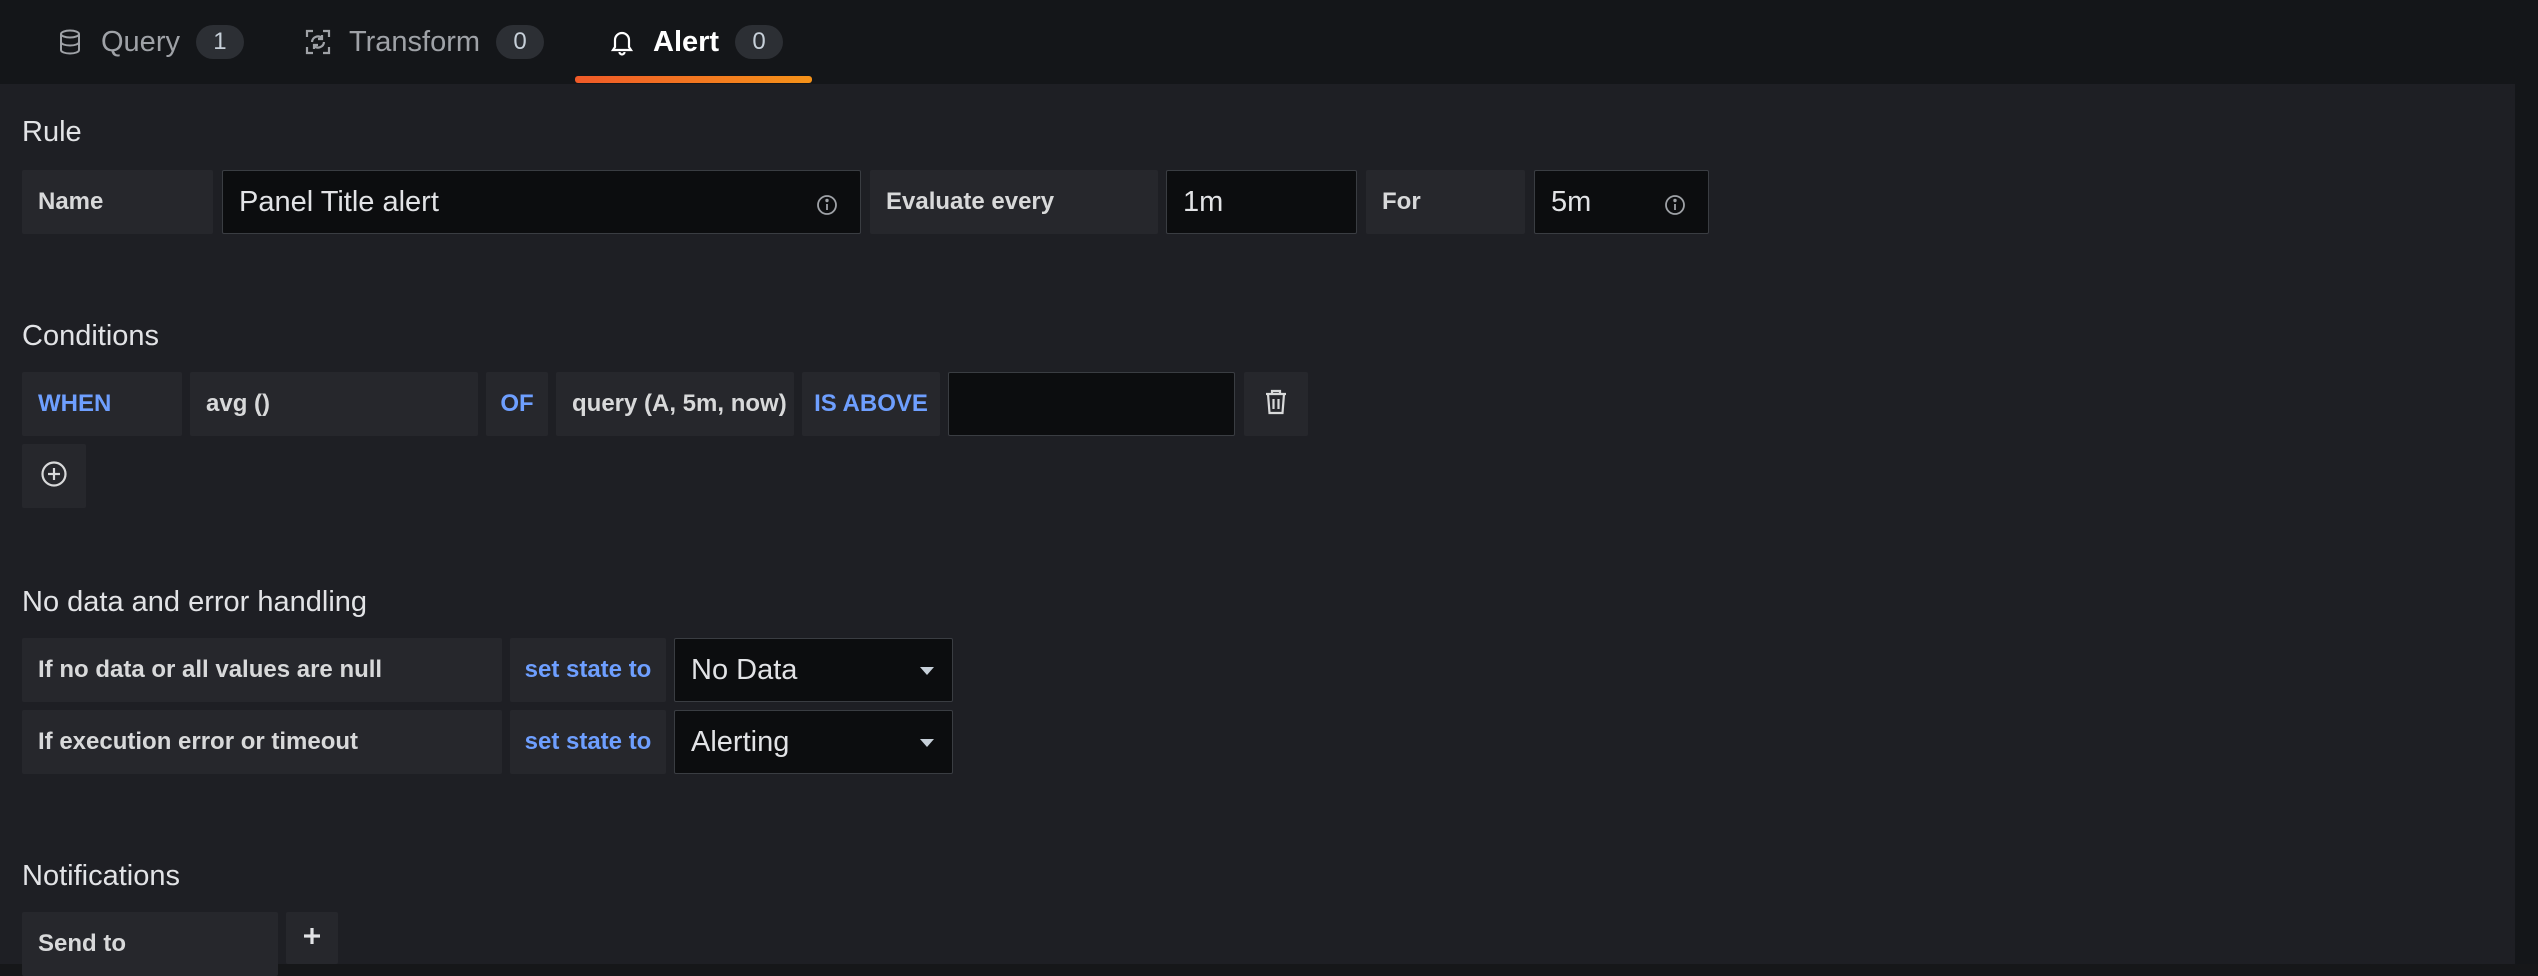  What do you see at coordinates (1261, 202) in the screenshot?
I see `evaluate-every-input: 1m` at bounding box center [1261, 202].